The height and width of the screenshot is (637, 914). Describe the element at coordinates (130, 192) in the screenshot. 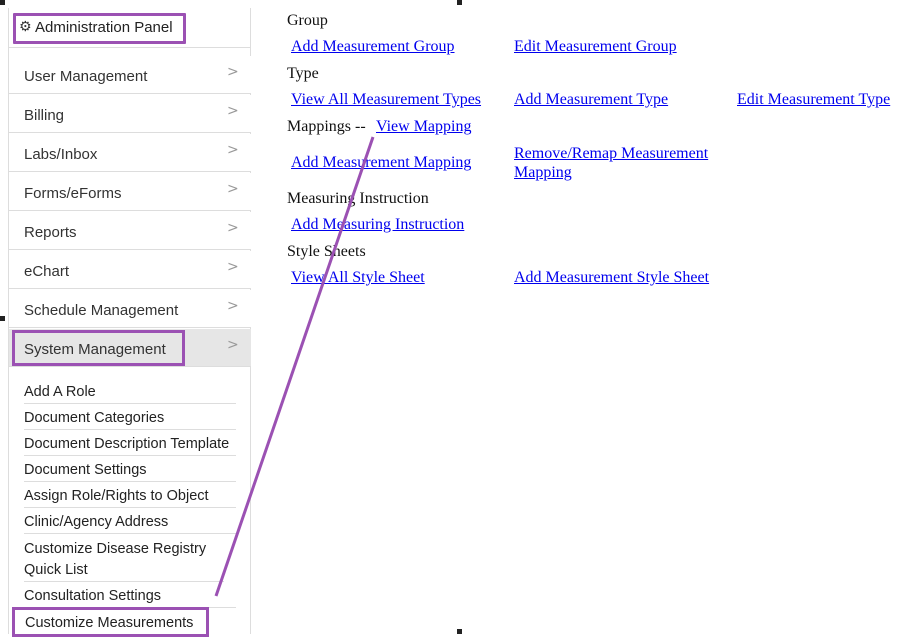

I see `sidebar-item-forms-eforms: Forms/eForms >` at that location.